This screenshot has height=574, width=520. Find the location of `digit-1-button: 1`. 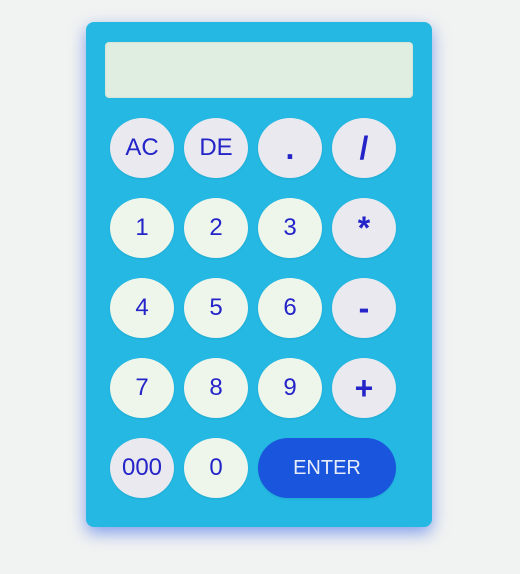

digit-1-button: 1 is located at coordinates (142, 228).